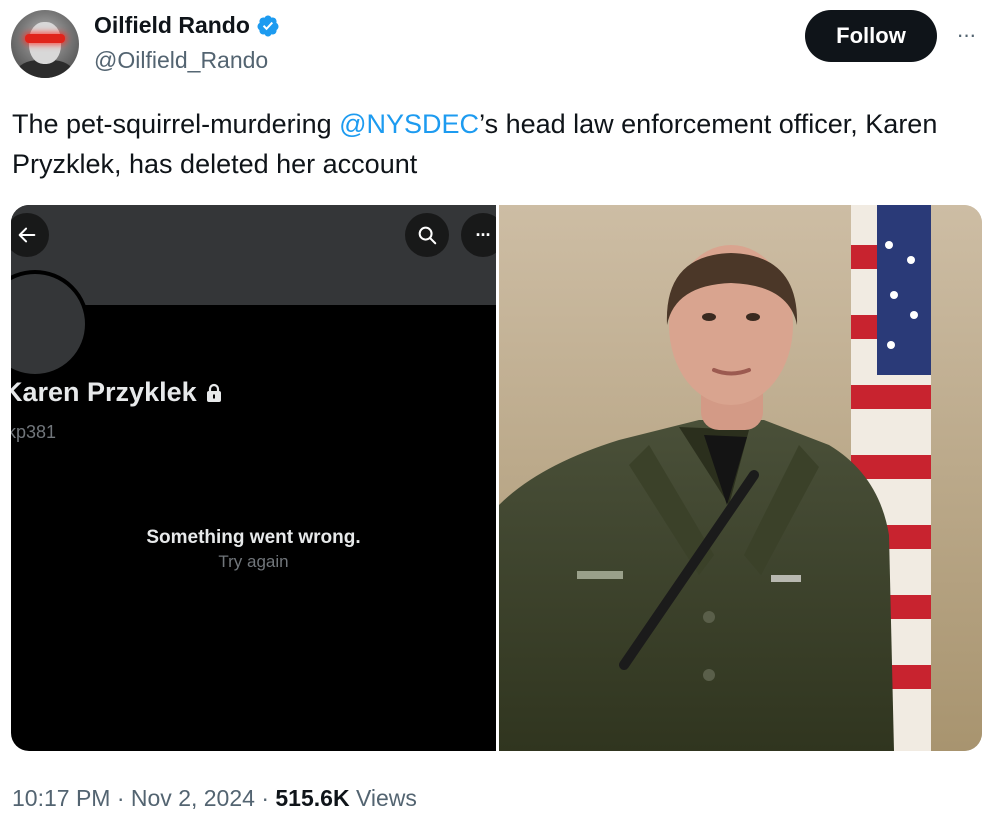  I want to click on lock-icon, so click(213, 392).